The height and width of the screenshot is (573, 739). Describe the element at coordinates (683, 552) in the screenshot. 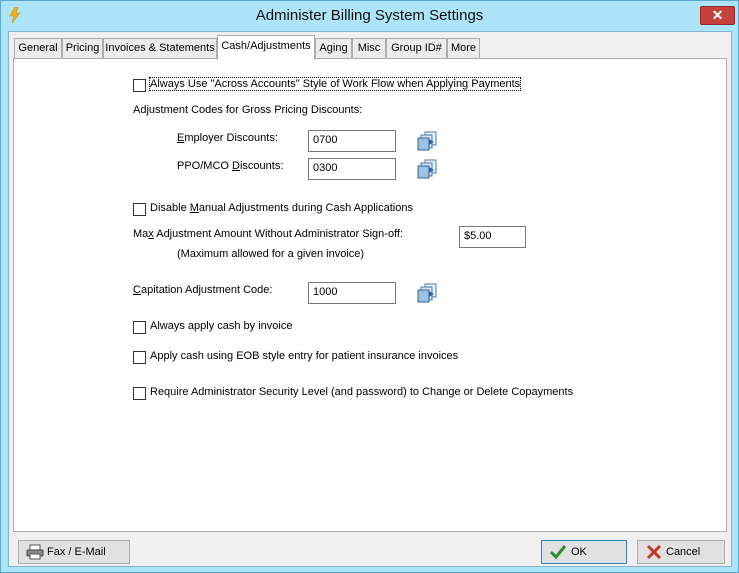

I see `cancel-label: Cancel` at that location.